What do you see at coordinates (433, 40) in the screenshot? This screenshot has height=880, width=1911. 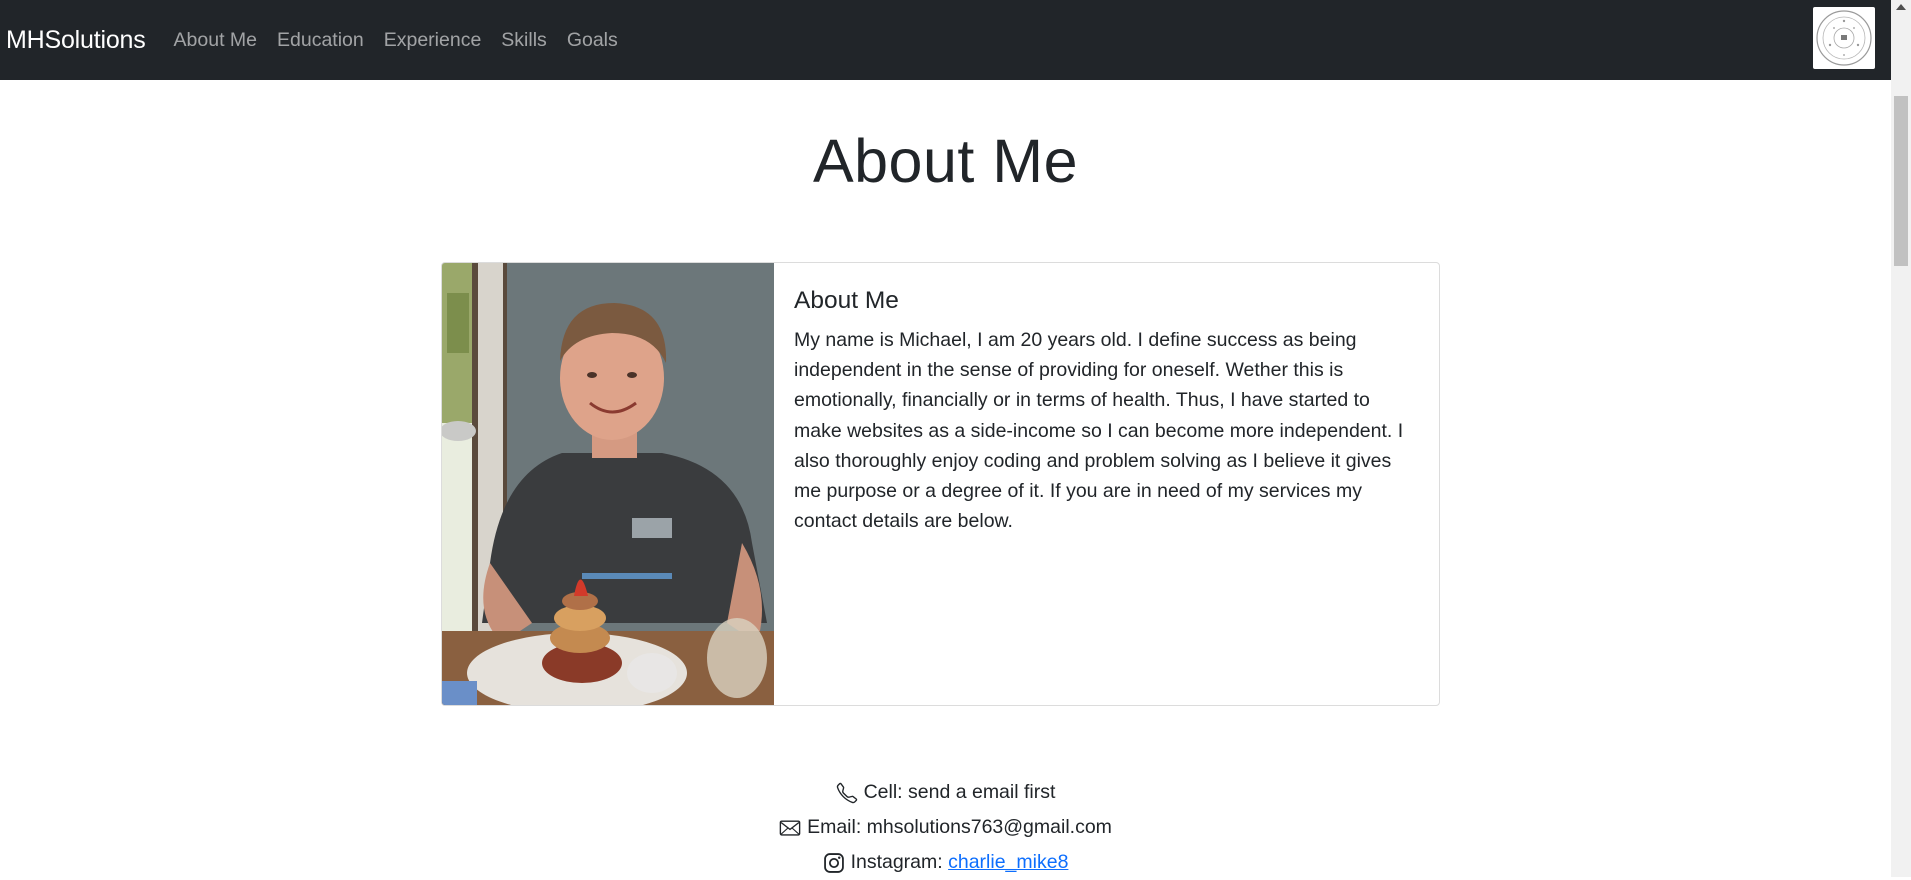 I see `nav-link-experience: Experience` at bounding box center [433, 40].